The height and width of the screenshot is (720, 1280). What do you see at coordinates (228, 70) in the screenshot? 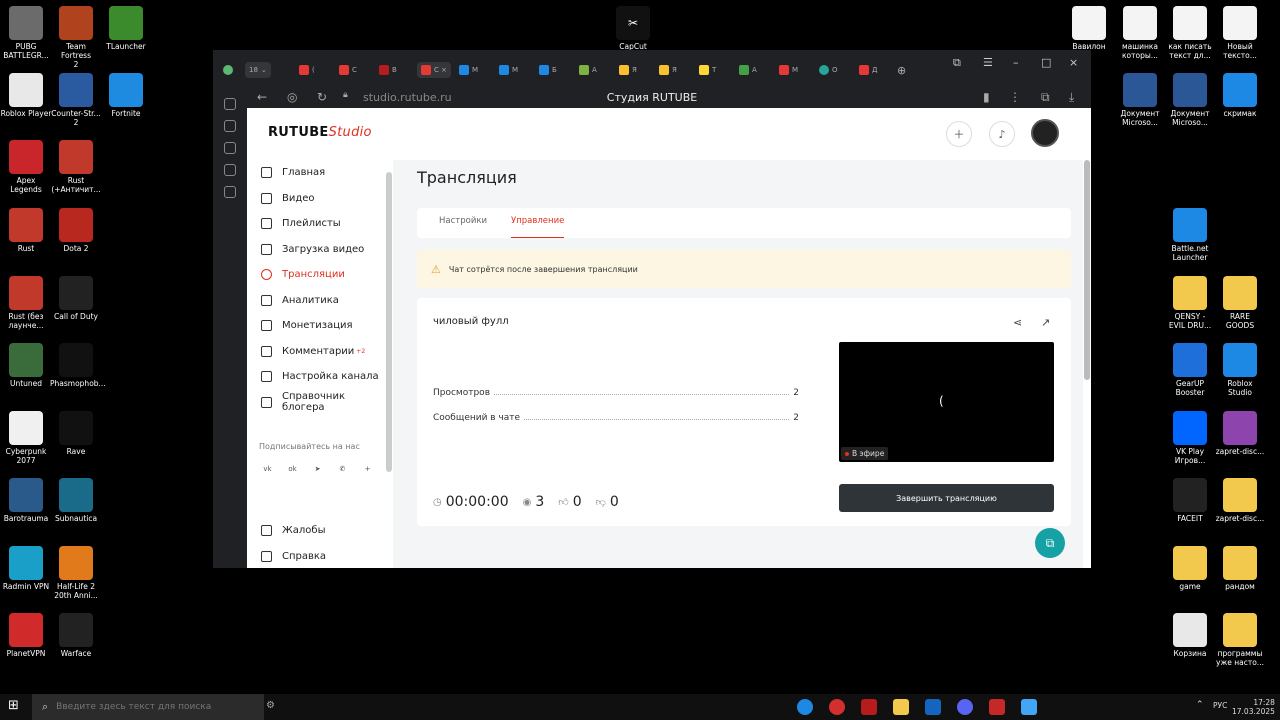
I see `browser-logo-icon` at bounding box center [228, 70].